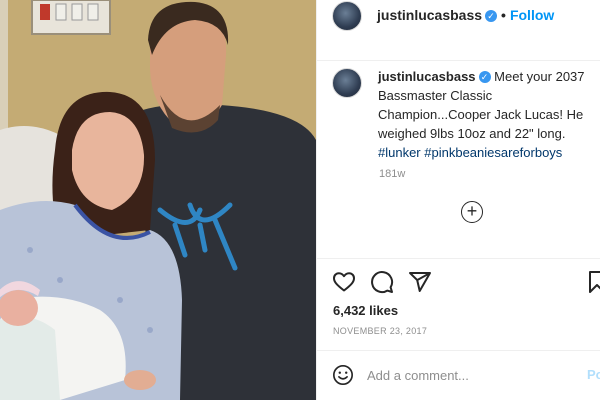 The image size is (600, 401). Describe the element at coordinates (466, 285) in the screenshot. I see `action-bar` at that location.